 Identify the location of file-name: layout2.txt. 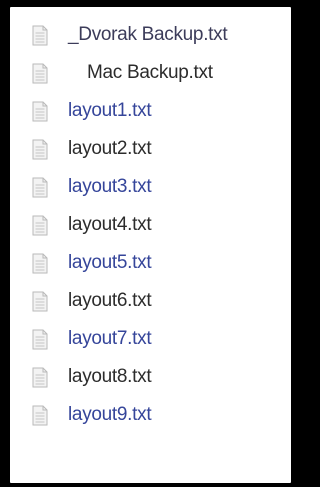
(110, 148).